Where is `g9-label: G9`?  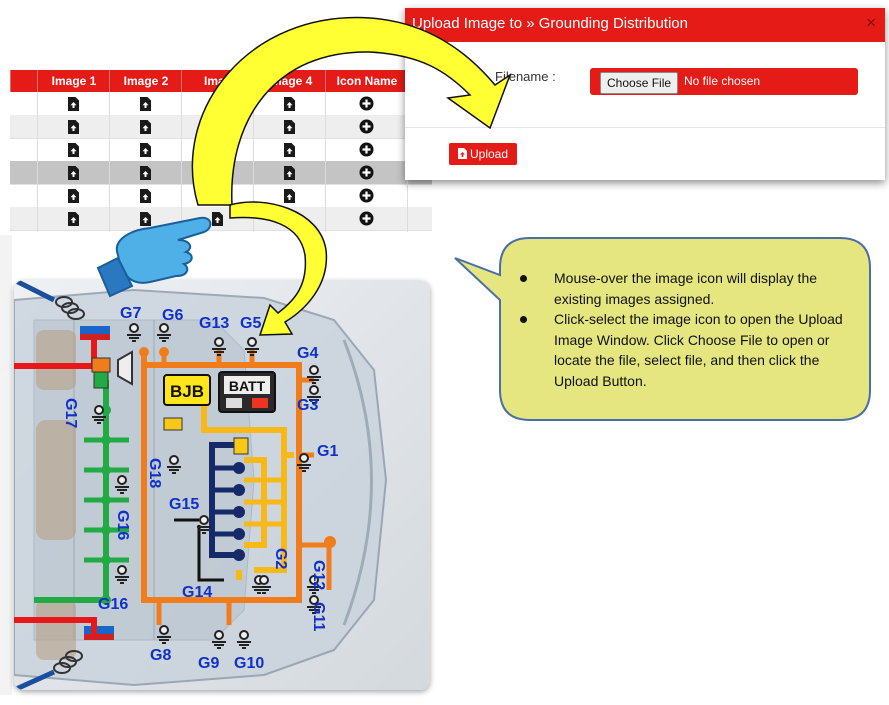 g9-label: G9 is located at coordinates (208, 663).